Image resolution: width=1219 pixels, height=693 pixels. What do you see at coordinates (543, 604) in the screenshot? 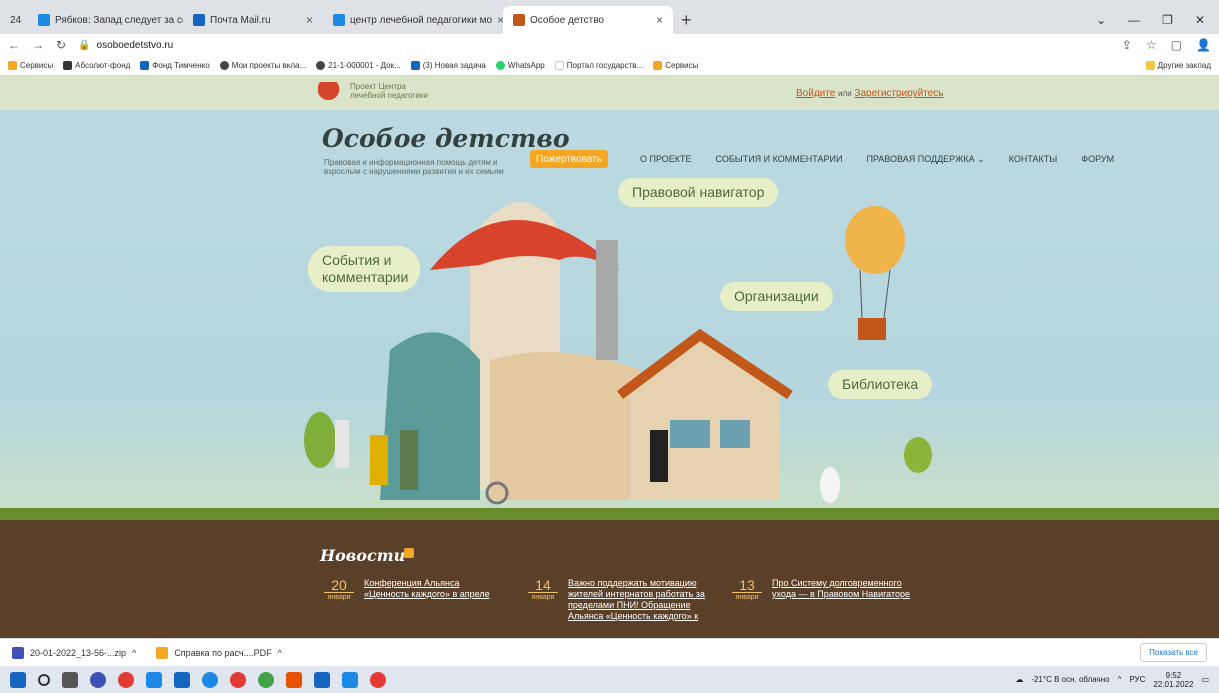
I see `news-date: 14 января` at bounding box center [543, 604].